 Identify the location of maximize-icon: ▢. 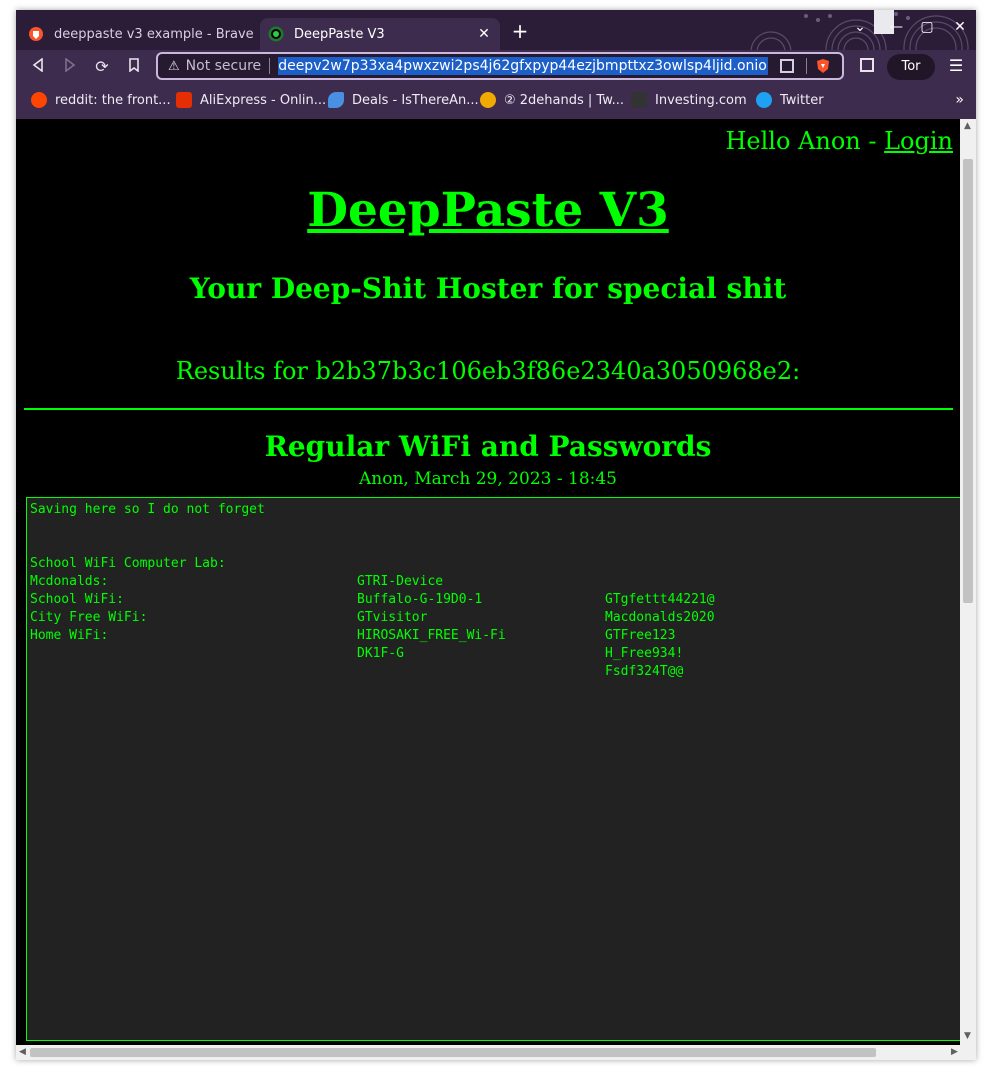
(927, 27).